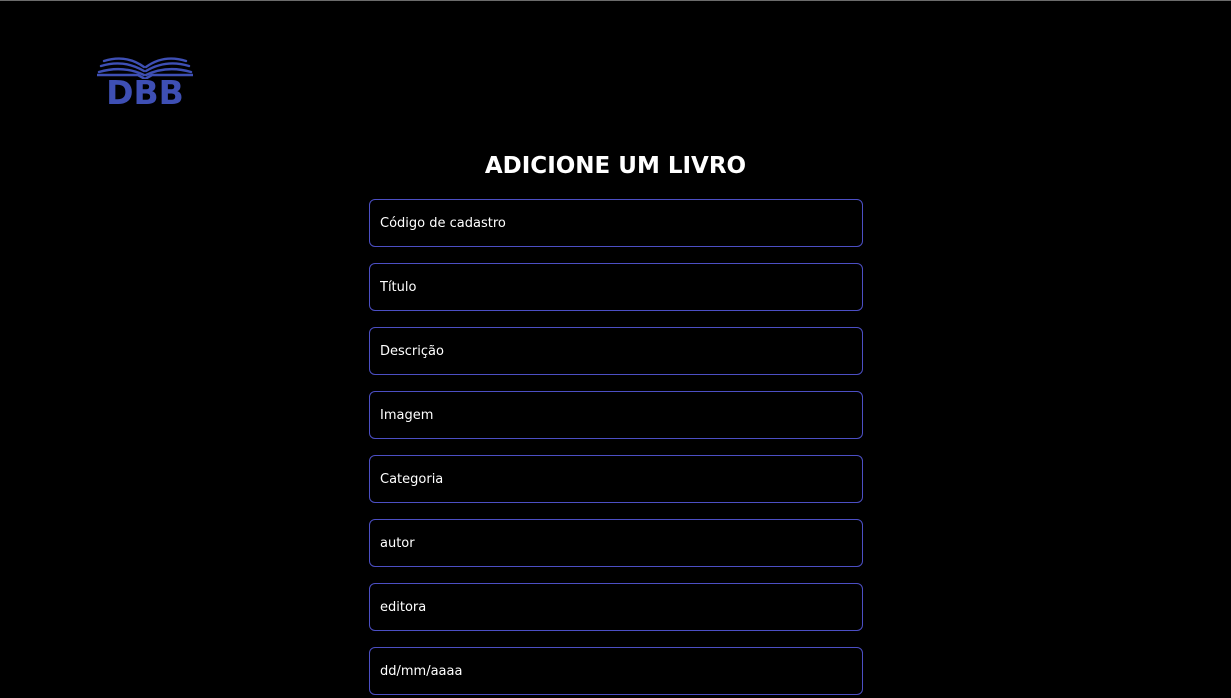 This screenshot has width=1231, height=698. I want to click on data-input, so click(616, 671).